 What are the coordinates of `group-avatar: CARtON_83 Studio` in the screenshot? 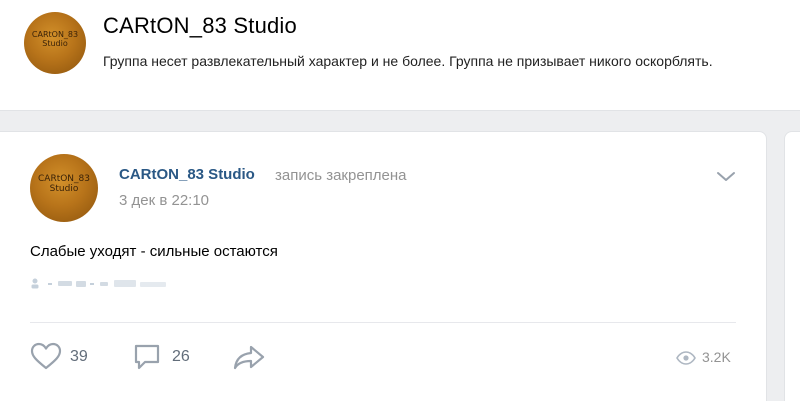 It's located at (55, 43).